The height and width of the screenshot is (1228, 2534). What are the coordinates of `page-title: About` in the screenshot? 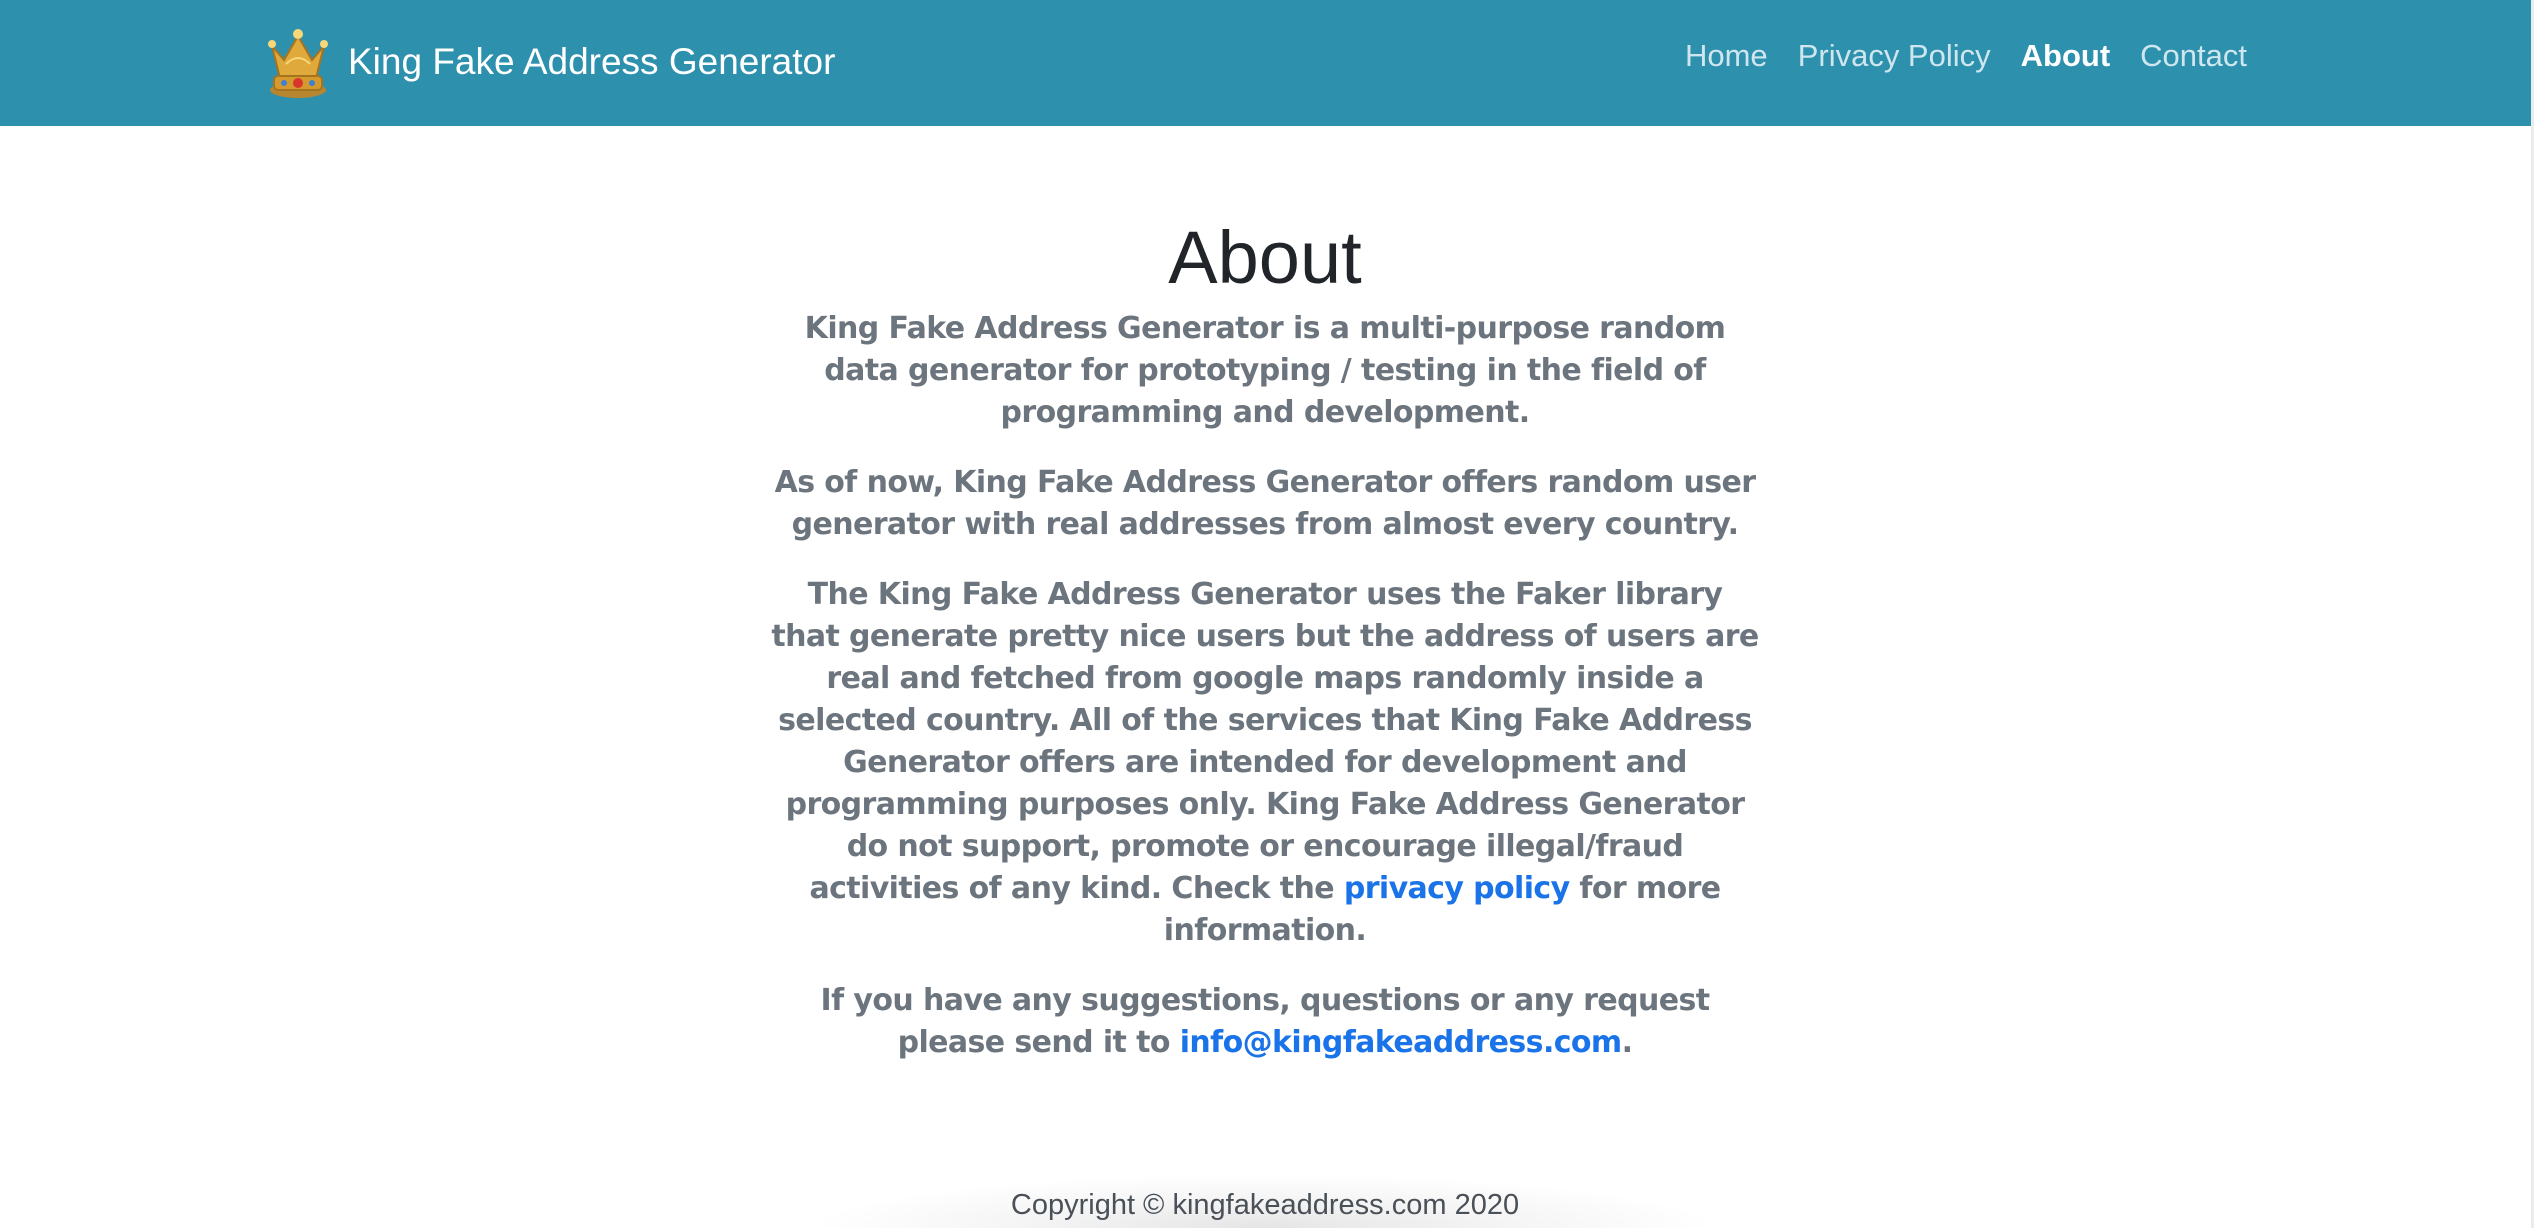 It's located at (1265, 257).